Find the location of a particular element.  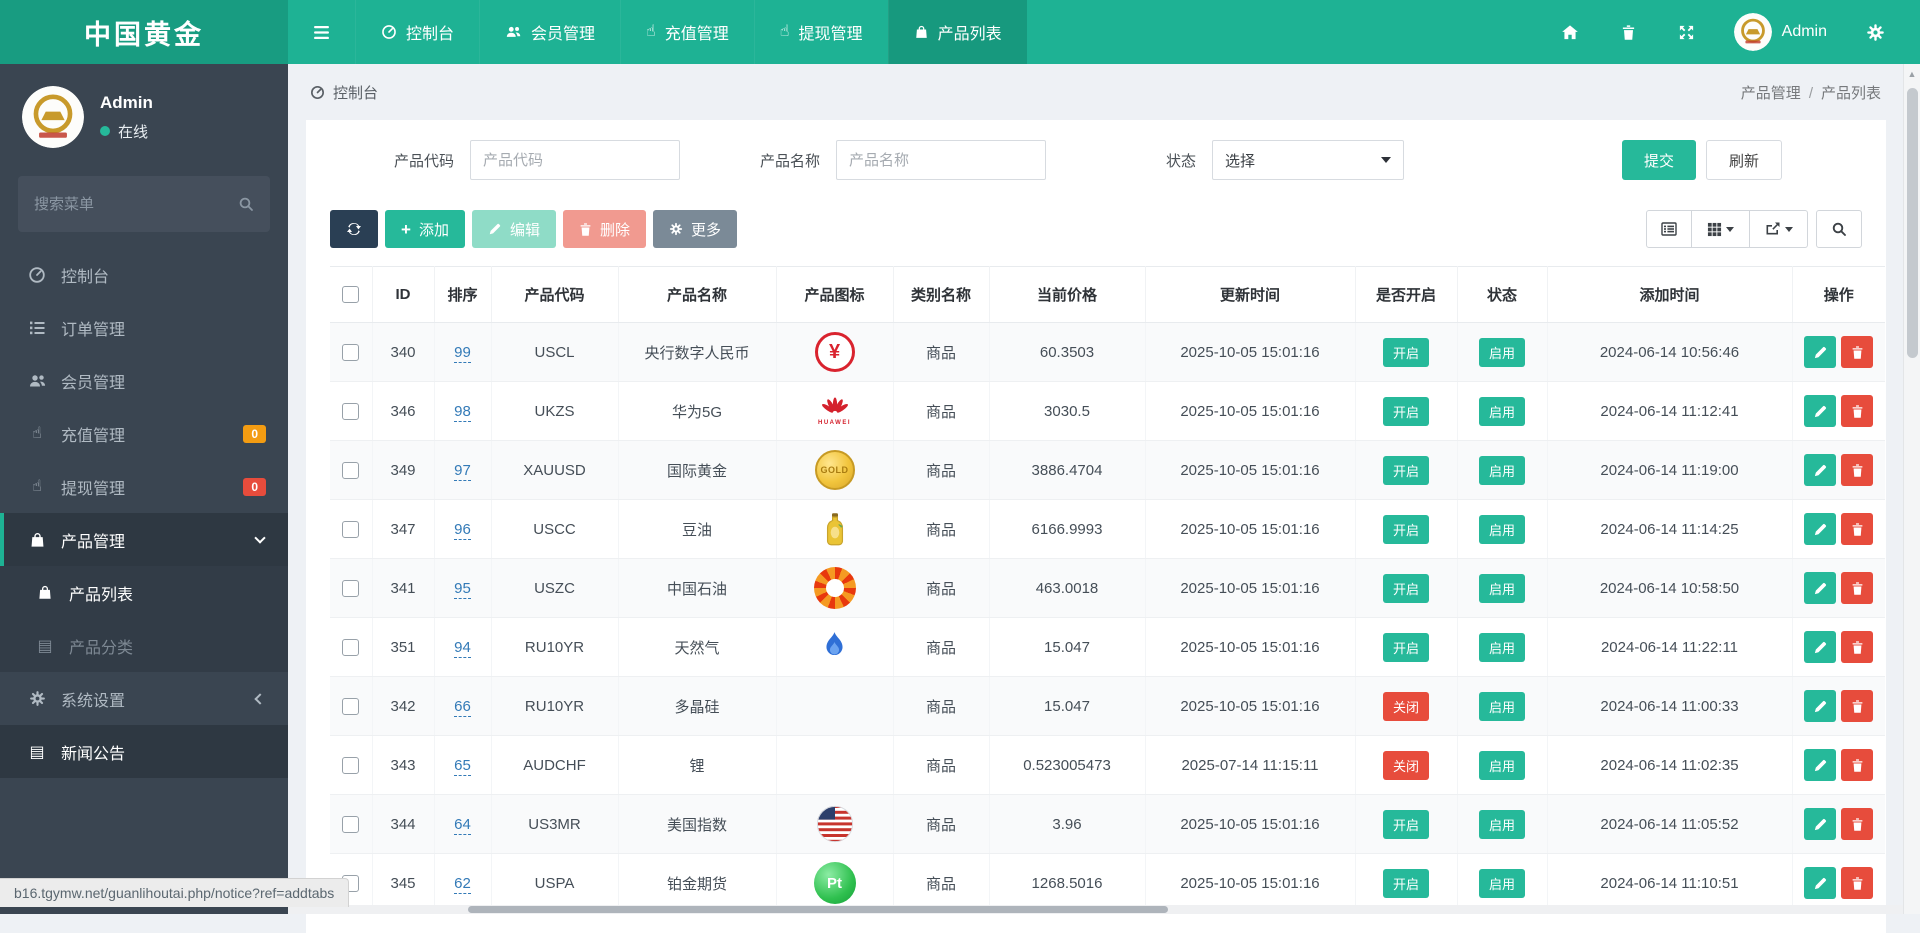

sidebar-item-system-settings: 系统设置 is located at coordinates (144, 698).